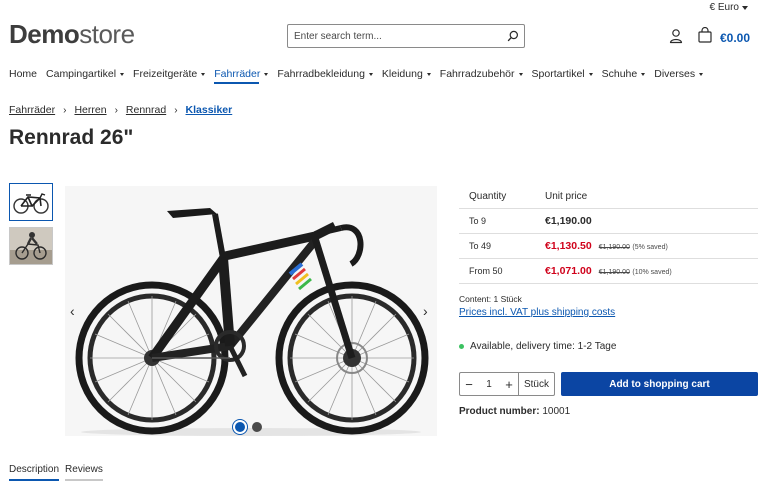 The width and height of the screenshot is (768, 484). What do you see at coordinates (536, 384) in the screenshot?
I see `quantity-unit: Stück` at bounding box center [536, 384].